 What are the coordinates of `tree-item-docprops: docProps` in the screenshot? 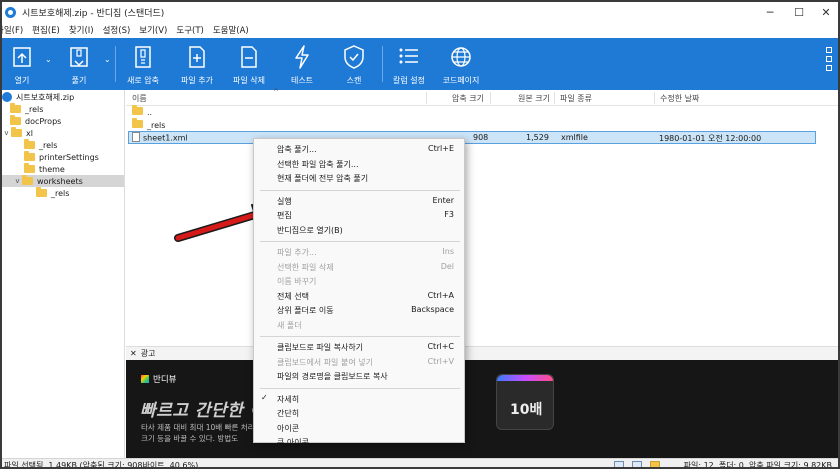 It's located at (35, 121).